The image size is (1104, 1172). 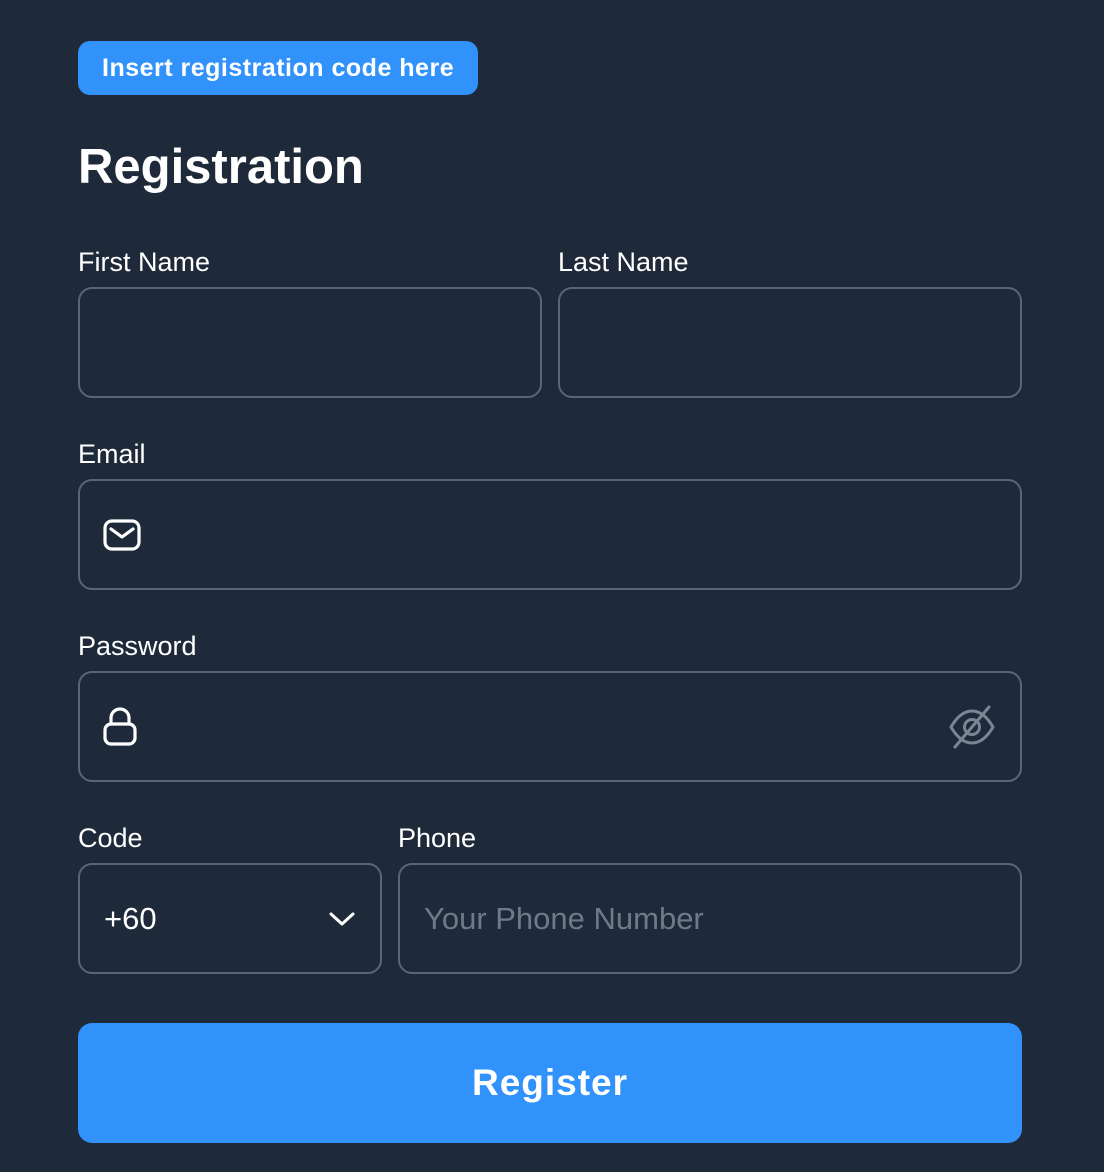 I want to click on phone-label: Phone, so click(x=437, y=838).